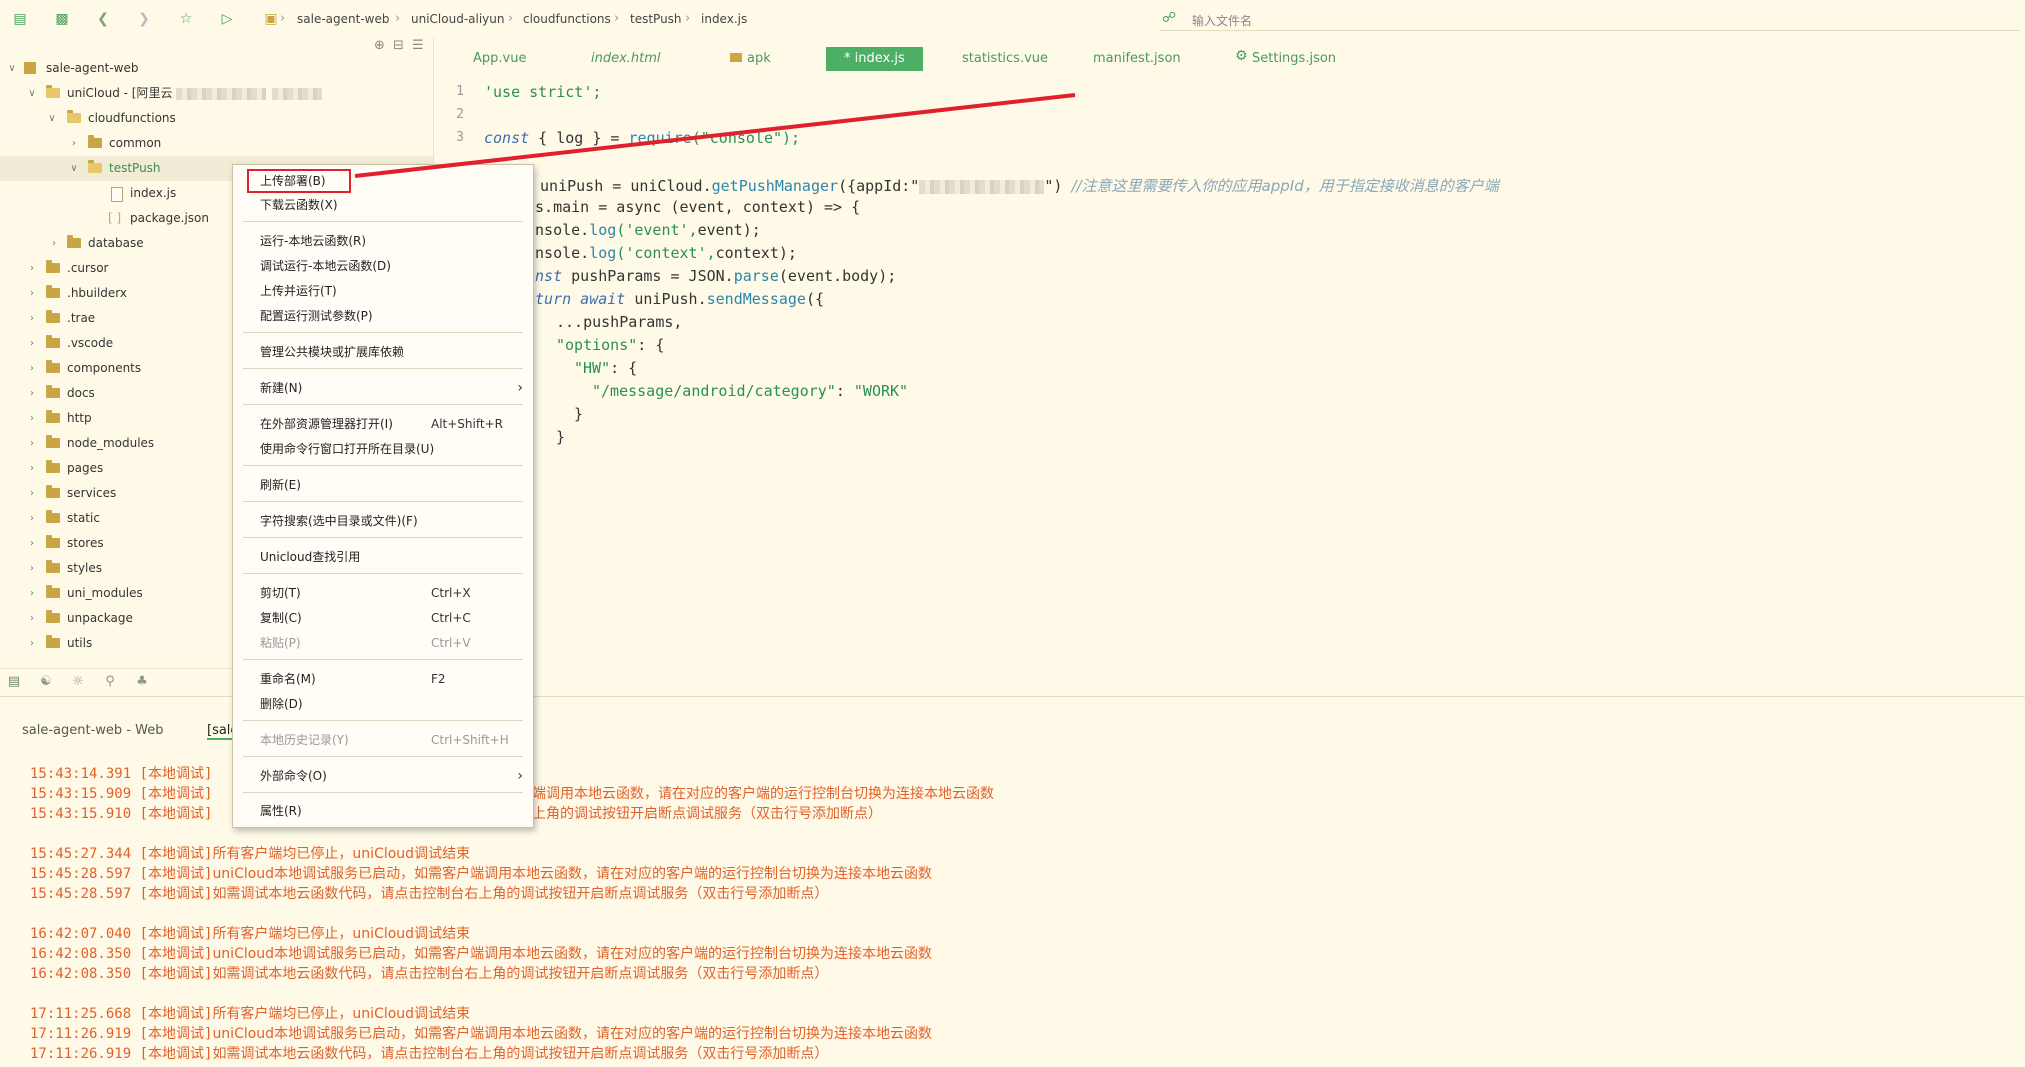 This screenshot has width=2025, height=1067. What do you see at coordinates (1137, 59) in the screenshot?
I see `tab-manifest-json: manifest.json` at bounding box center [1137, 59].